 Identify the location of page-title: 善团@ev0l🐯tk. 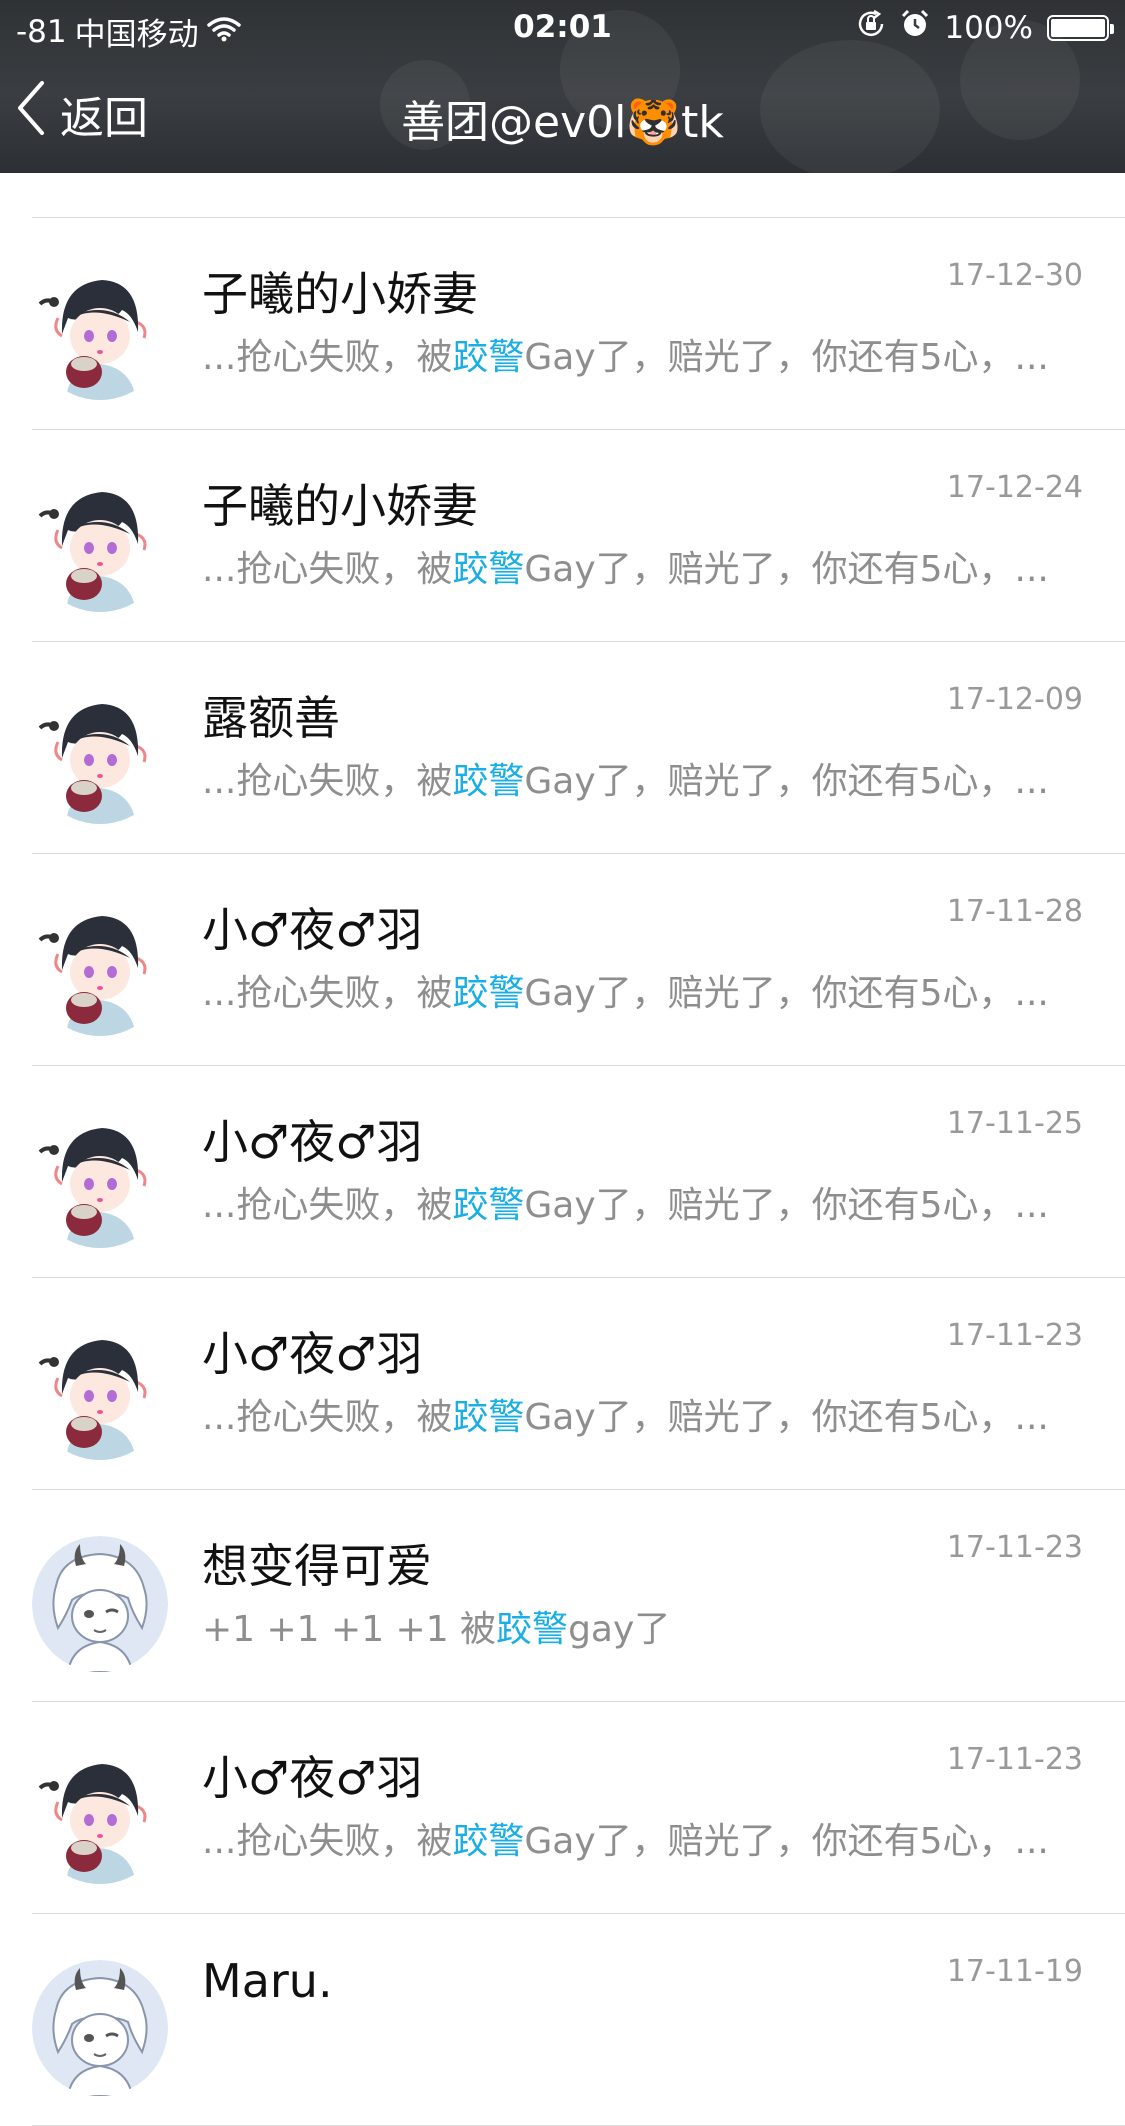
(562, 122).